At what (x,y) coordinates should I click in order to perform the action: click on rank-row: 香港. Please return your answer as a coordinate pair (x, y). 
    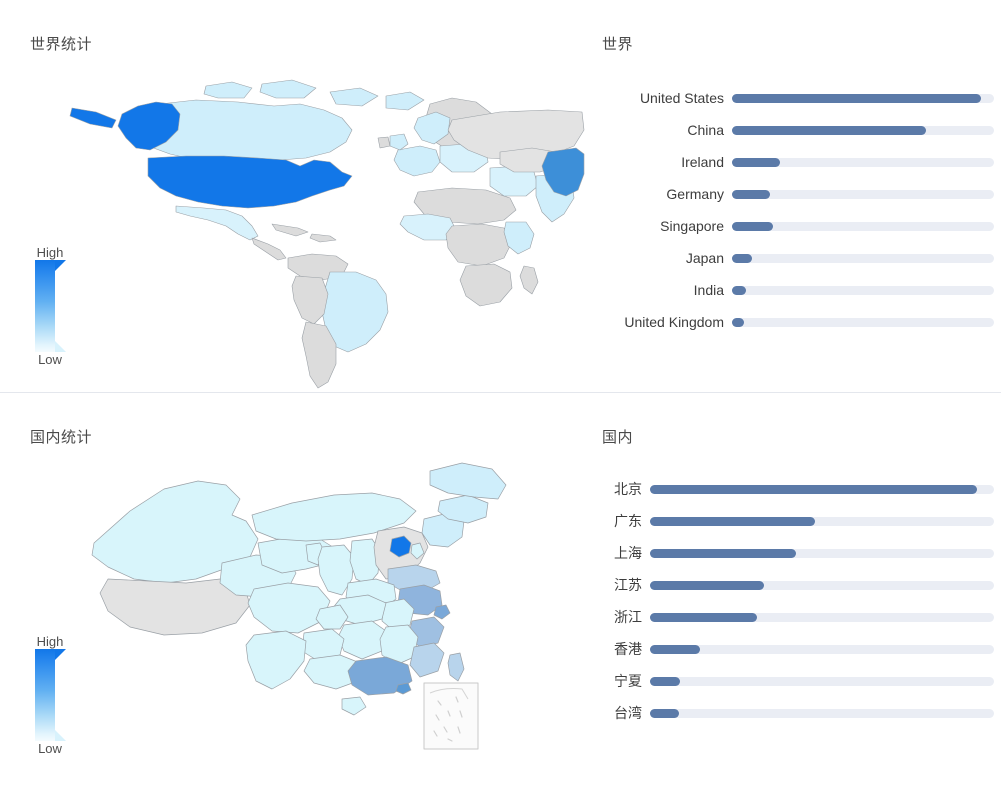
    Looking at the image, I should click on (799, 649).